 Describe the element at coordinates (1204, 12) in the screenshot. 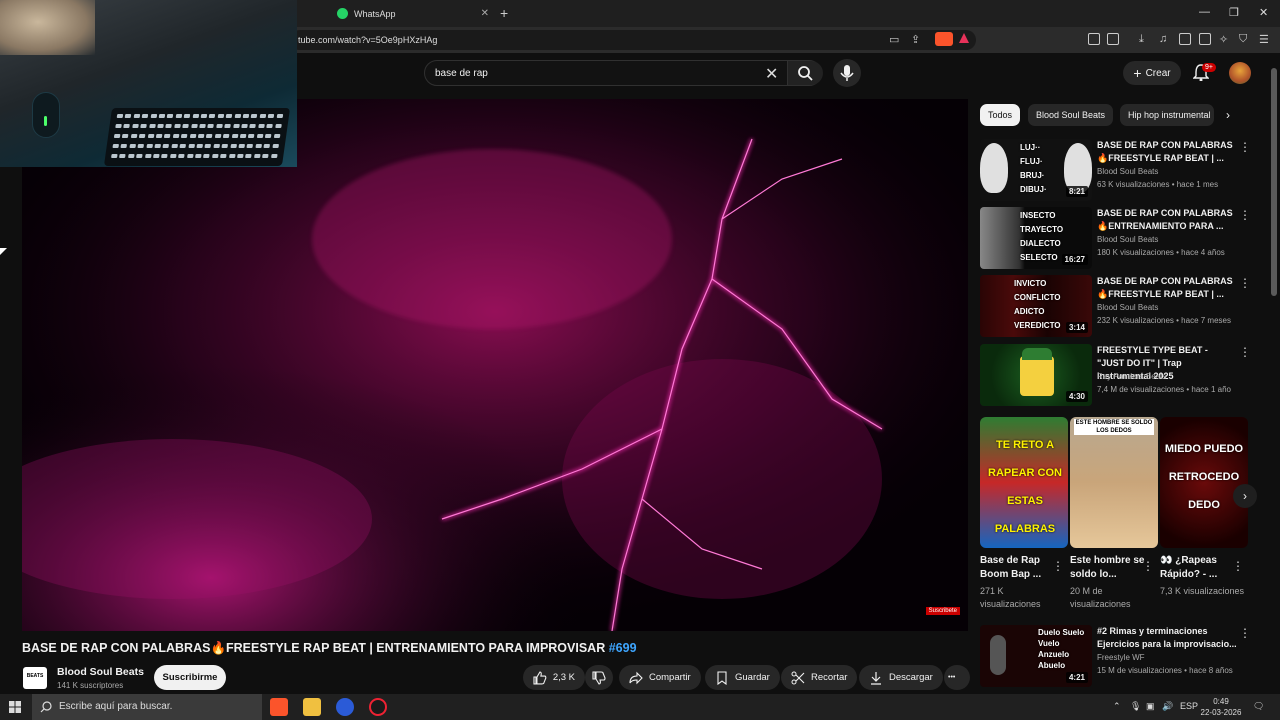

I see `minimize-icon: —` at that location.